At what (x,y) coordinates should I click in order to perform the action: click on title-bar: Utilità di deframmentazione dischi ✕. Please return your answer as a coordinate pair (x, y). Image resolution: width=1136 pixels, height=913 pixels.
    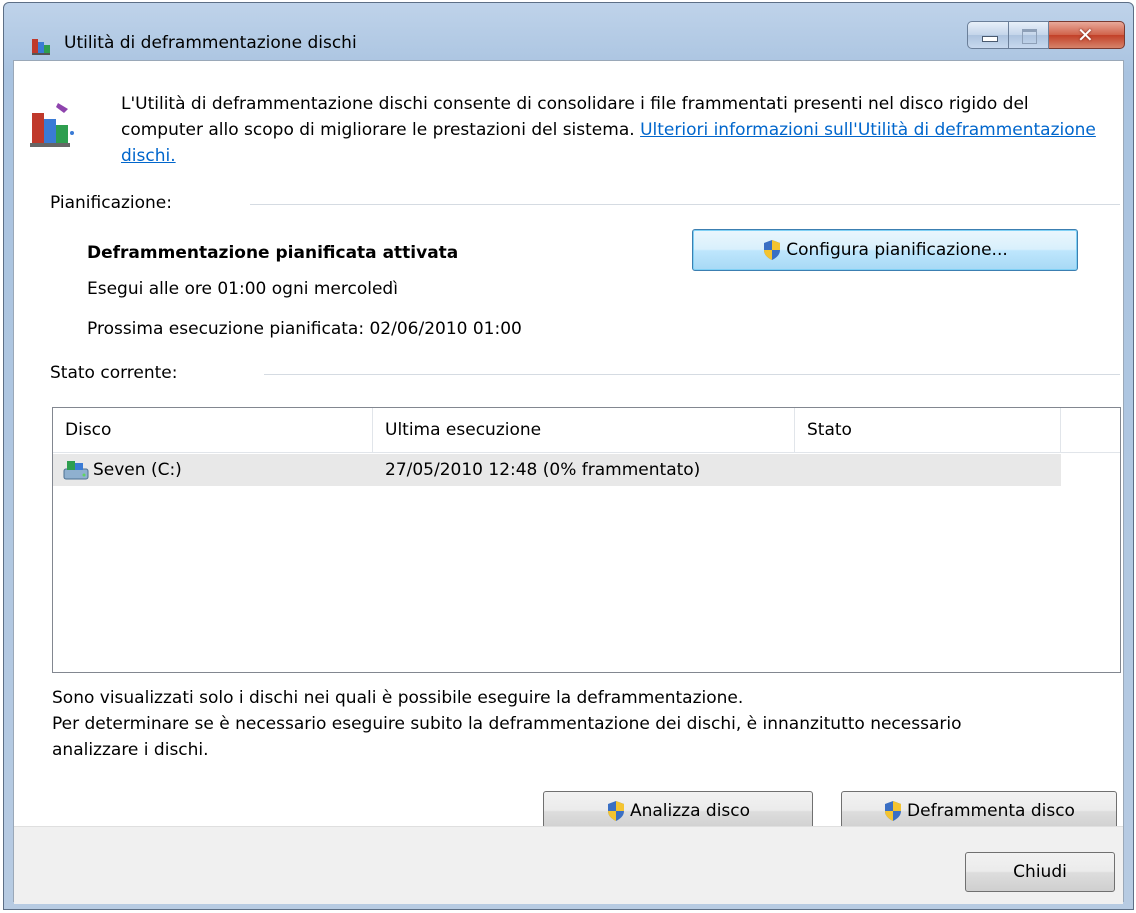
    Looking at the image, I should click on (568, 31).